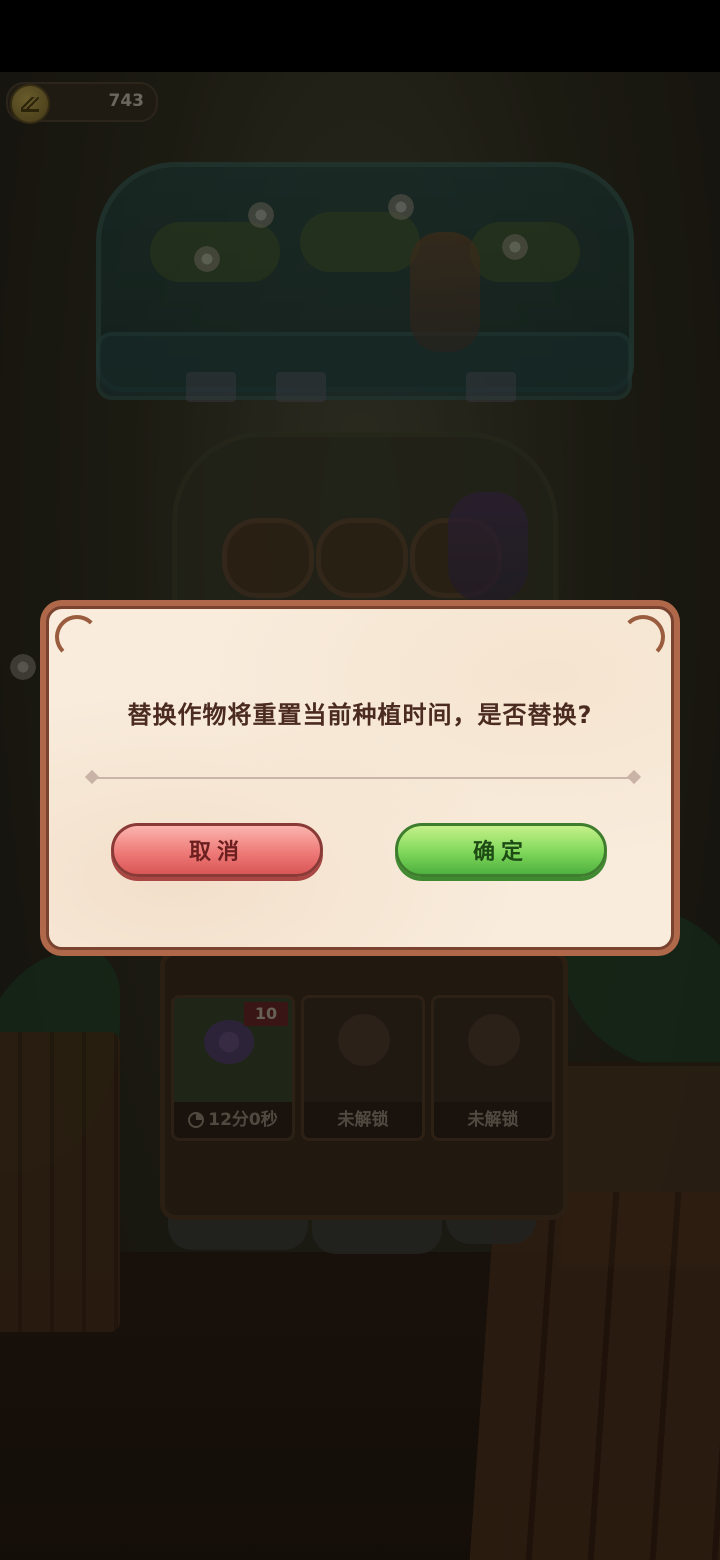 Image resolution: width=720 pixels, height=1560 pixels. I want to click on confirm-button: 确定, so click(501, 850).